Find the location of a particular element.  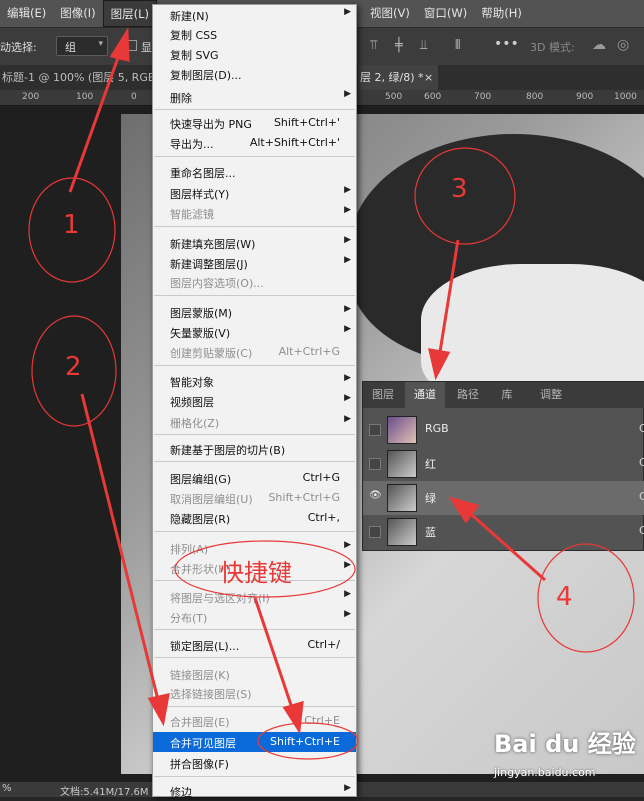

arrow-4-shaft is located at coordinates (508, 547).